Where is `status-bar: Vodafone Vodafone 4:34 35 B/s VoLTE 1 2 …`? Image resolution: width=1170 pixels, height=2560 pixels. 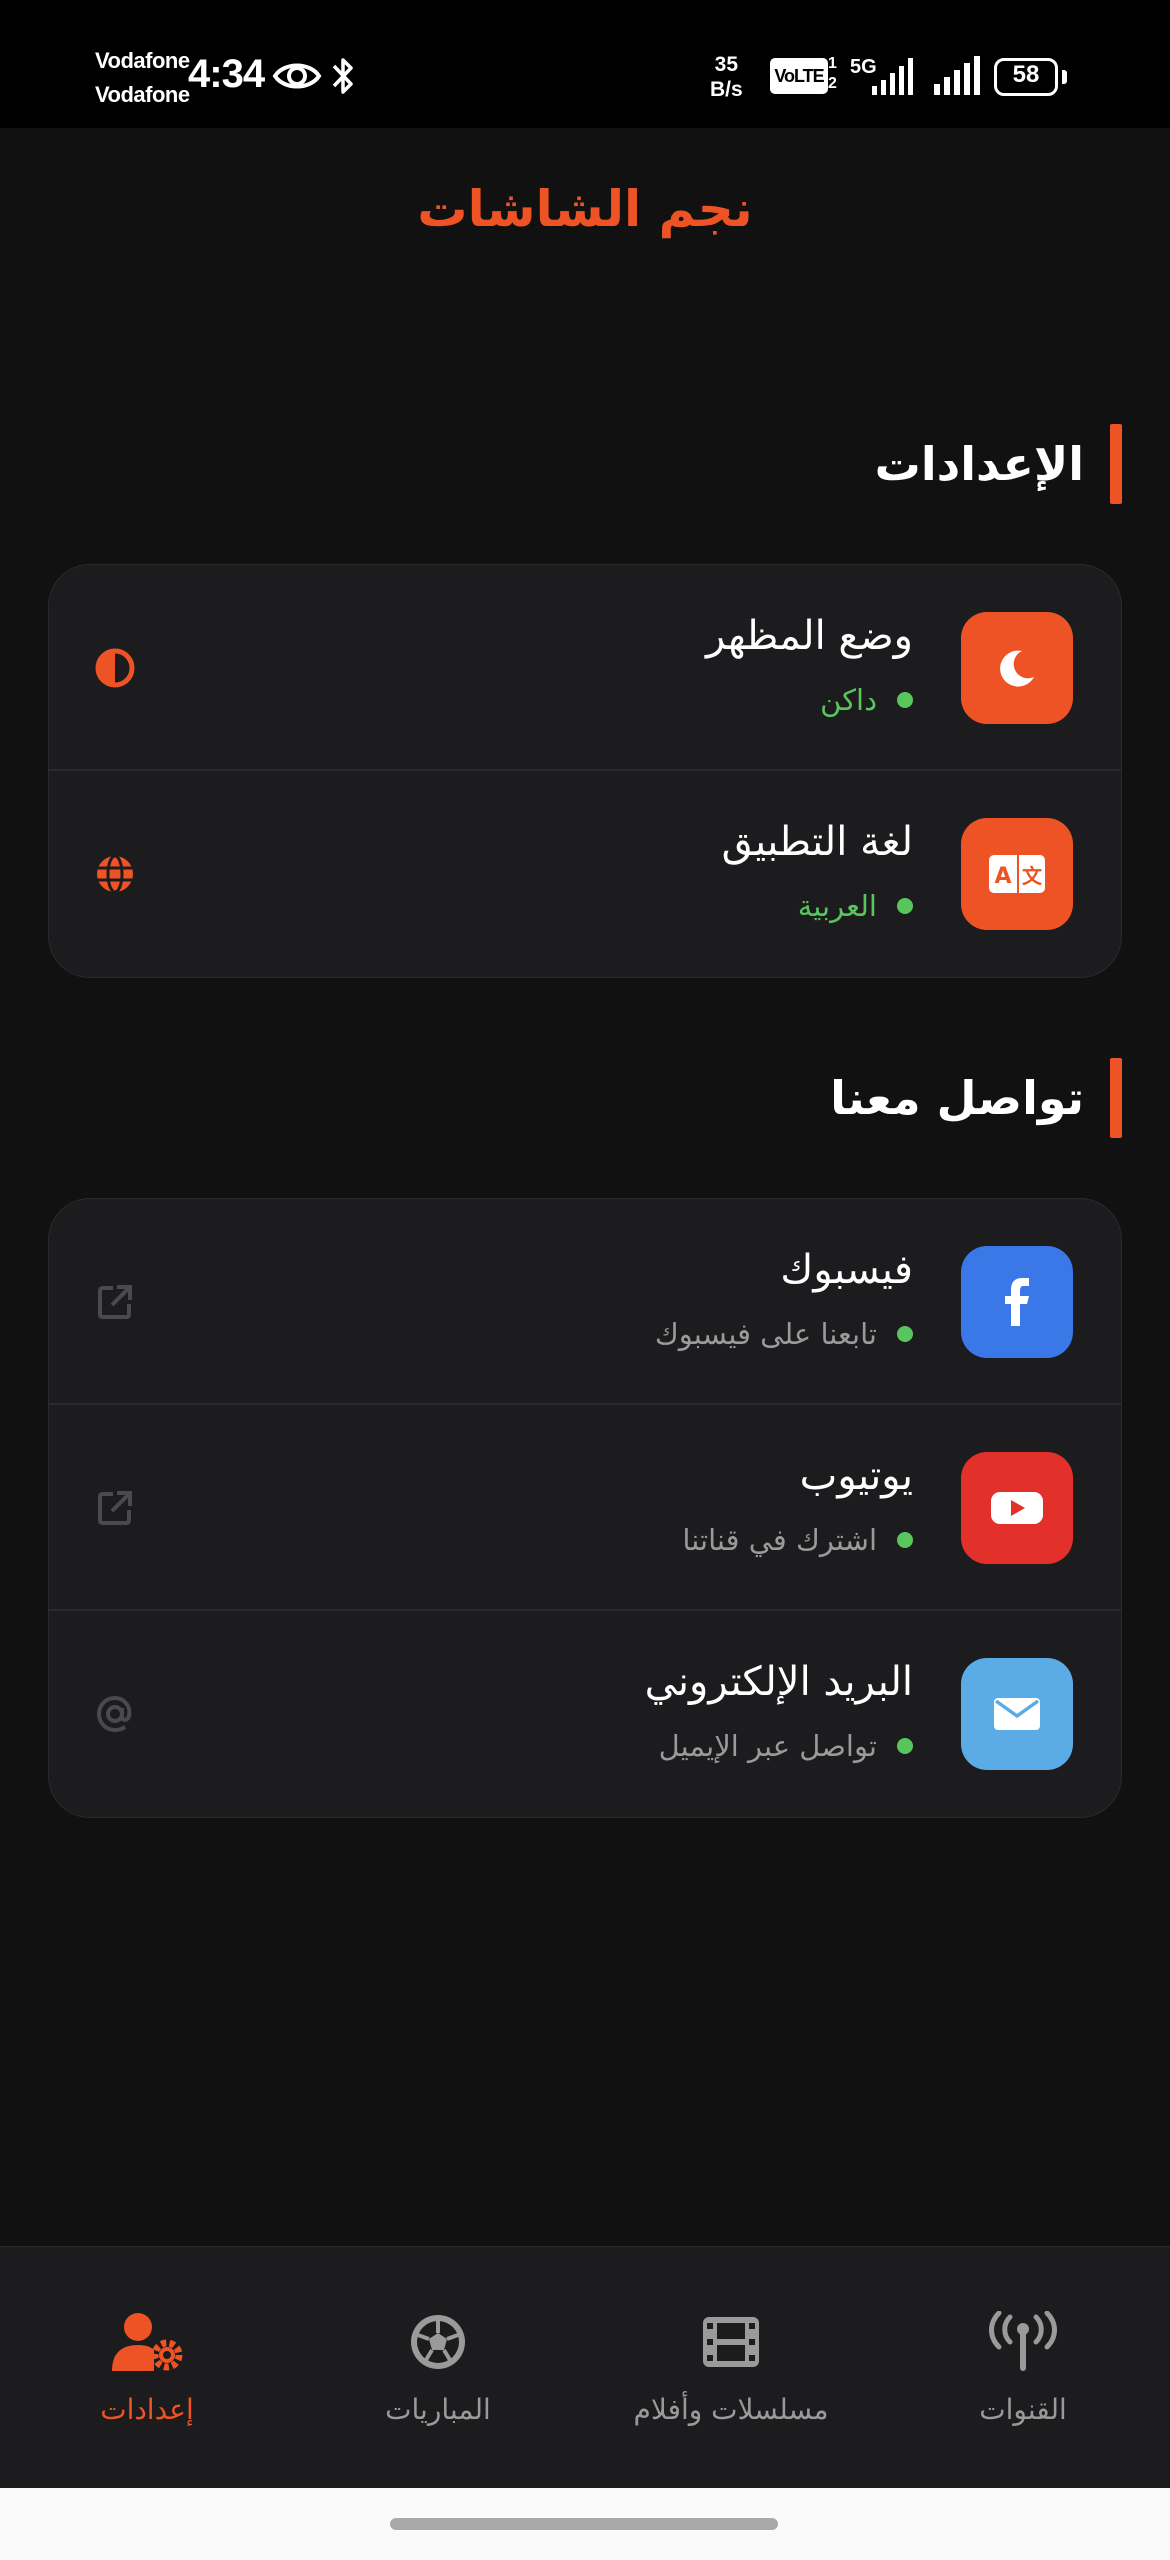 status-bar: Vodafone Vodafone 4:34 35 B/s VoLTE 1 2 … is located at coordinates (585, 64).